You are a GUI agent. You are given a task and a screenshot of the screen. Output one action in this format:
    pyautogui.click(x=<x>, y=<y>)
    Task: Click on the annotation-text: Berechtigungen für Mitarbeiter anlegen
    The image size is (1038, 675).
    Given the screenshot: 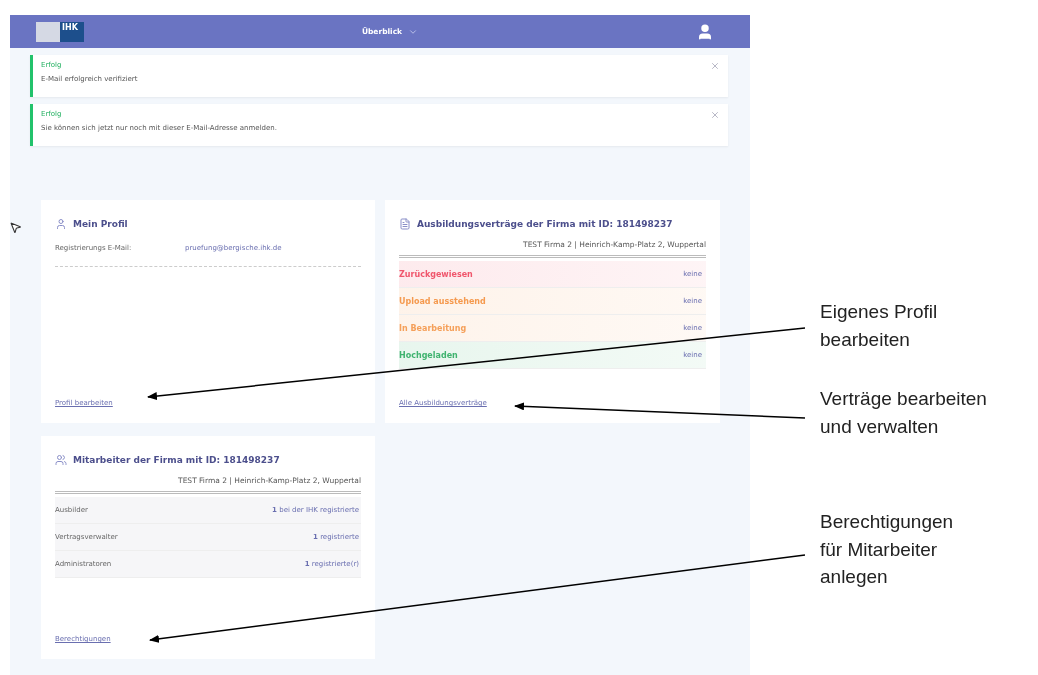 What is the action you would take?
    pyautogui.click(x=887, y=550)
    